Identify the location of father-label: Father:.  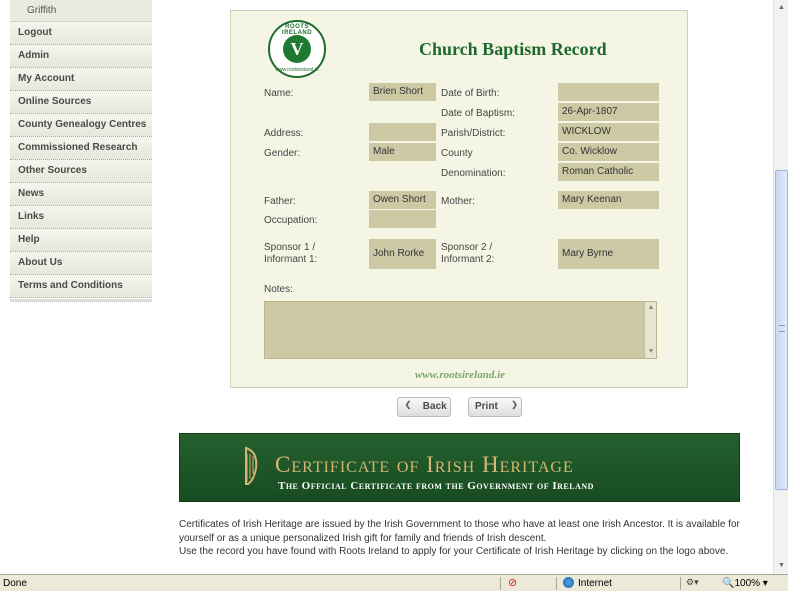
(280, 201).